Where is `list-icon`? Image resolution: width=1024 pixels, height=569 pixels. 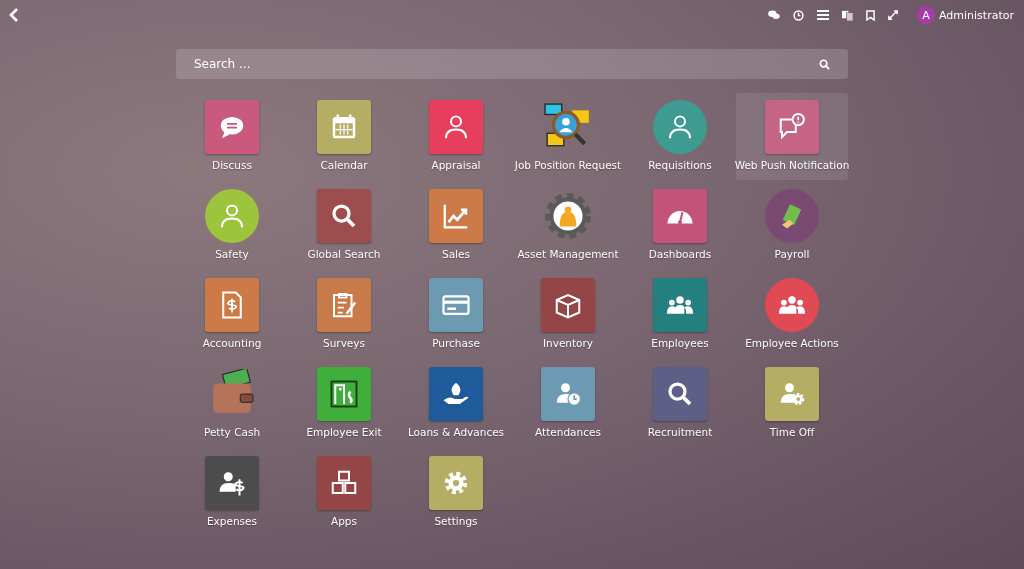
list-icon is located at coordinates (823, 15).